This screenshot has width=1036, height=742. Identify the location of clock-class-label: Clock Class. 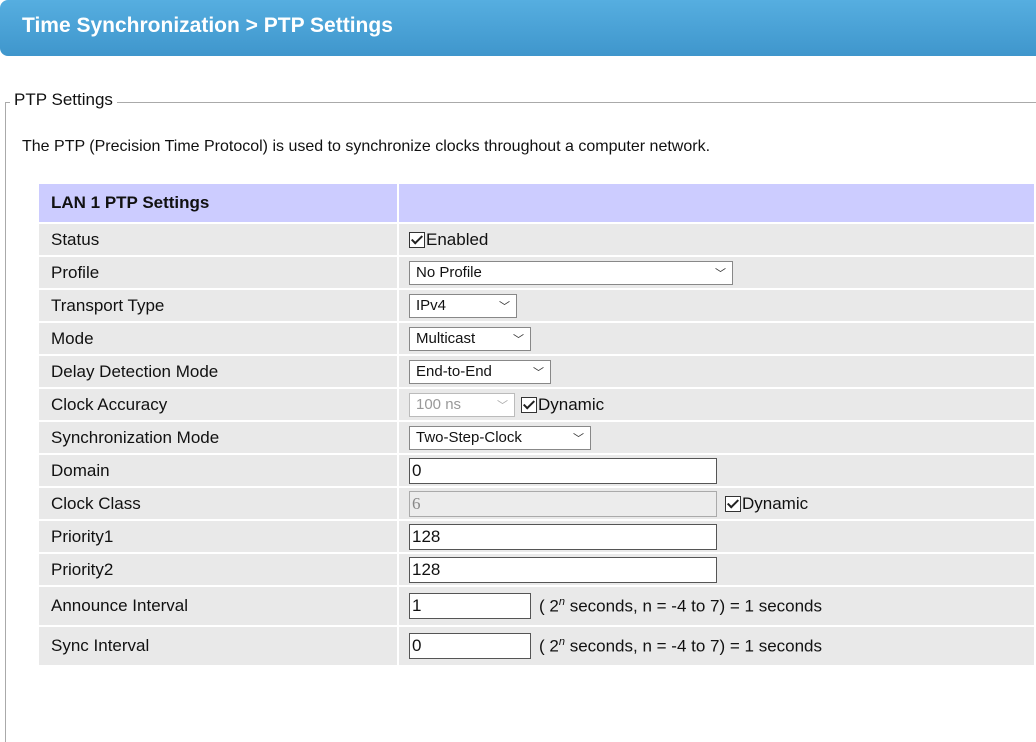
(218, 503).